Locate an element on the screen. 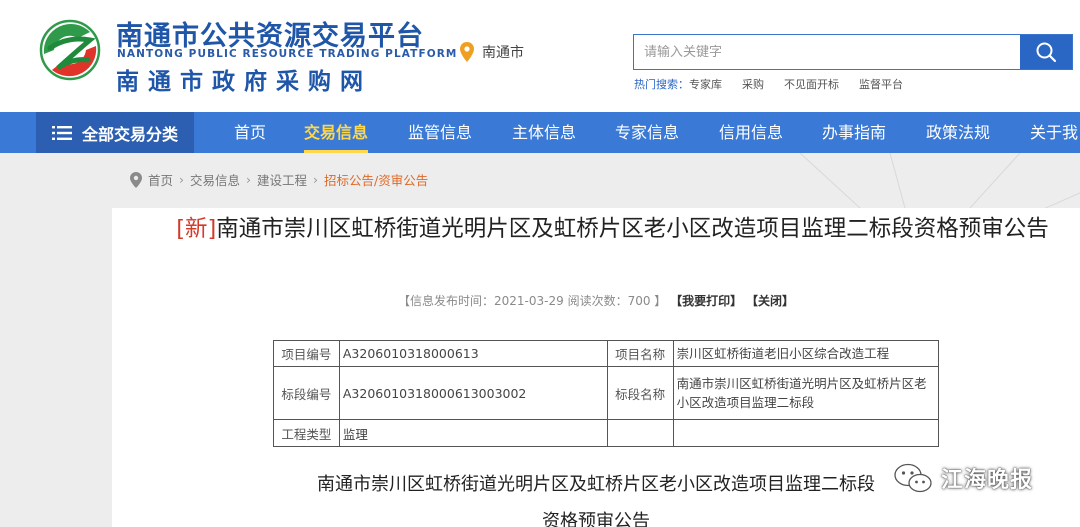 The width and height of the screenshot is (1080, 527). table-row: 工程类型 监理 is located at coordinates (606, 433).